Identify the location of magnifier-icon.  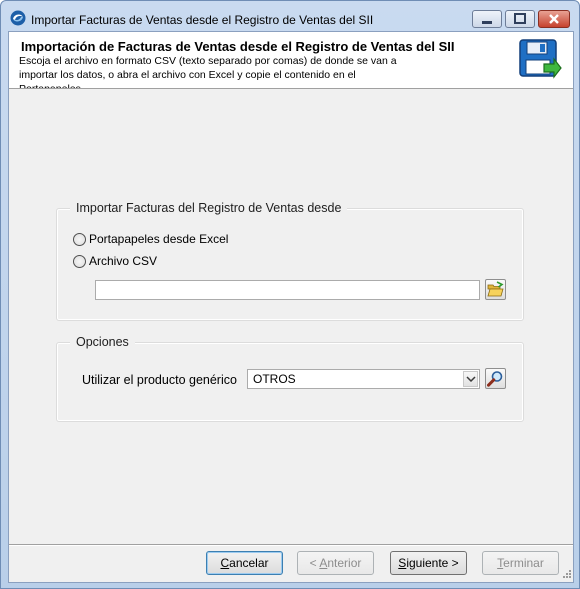
(495, 379).